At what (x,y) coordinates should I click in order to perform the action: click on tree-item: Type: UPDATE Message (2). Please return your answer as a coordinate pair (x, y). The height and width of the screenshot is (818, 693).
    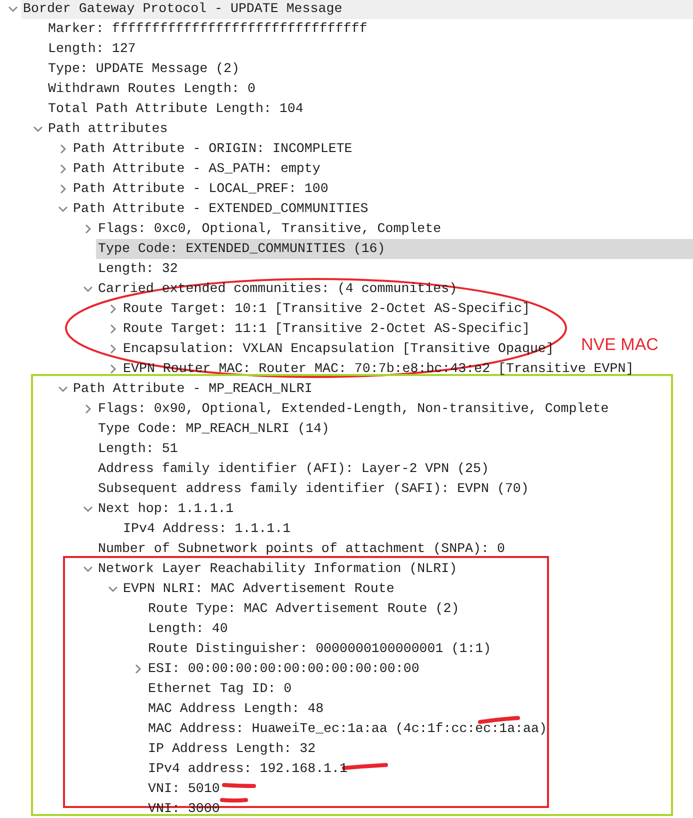
    Looking at the image, I should click on (143, 69).